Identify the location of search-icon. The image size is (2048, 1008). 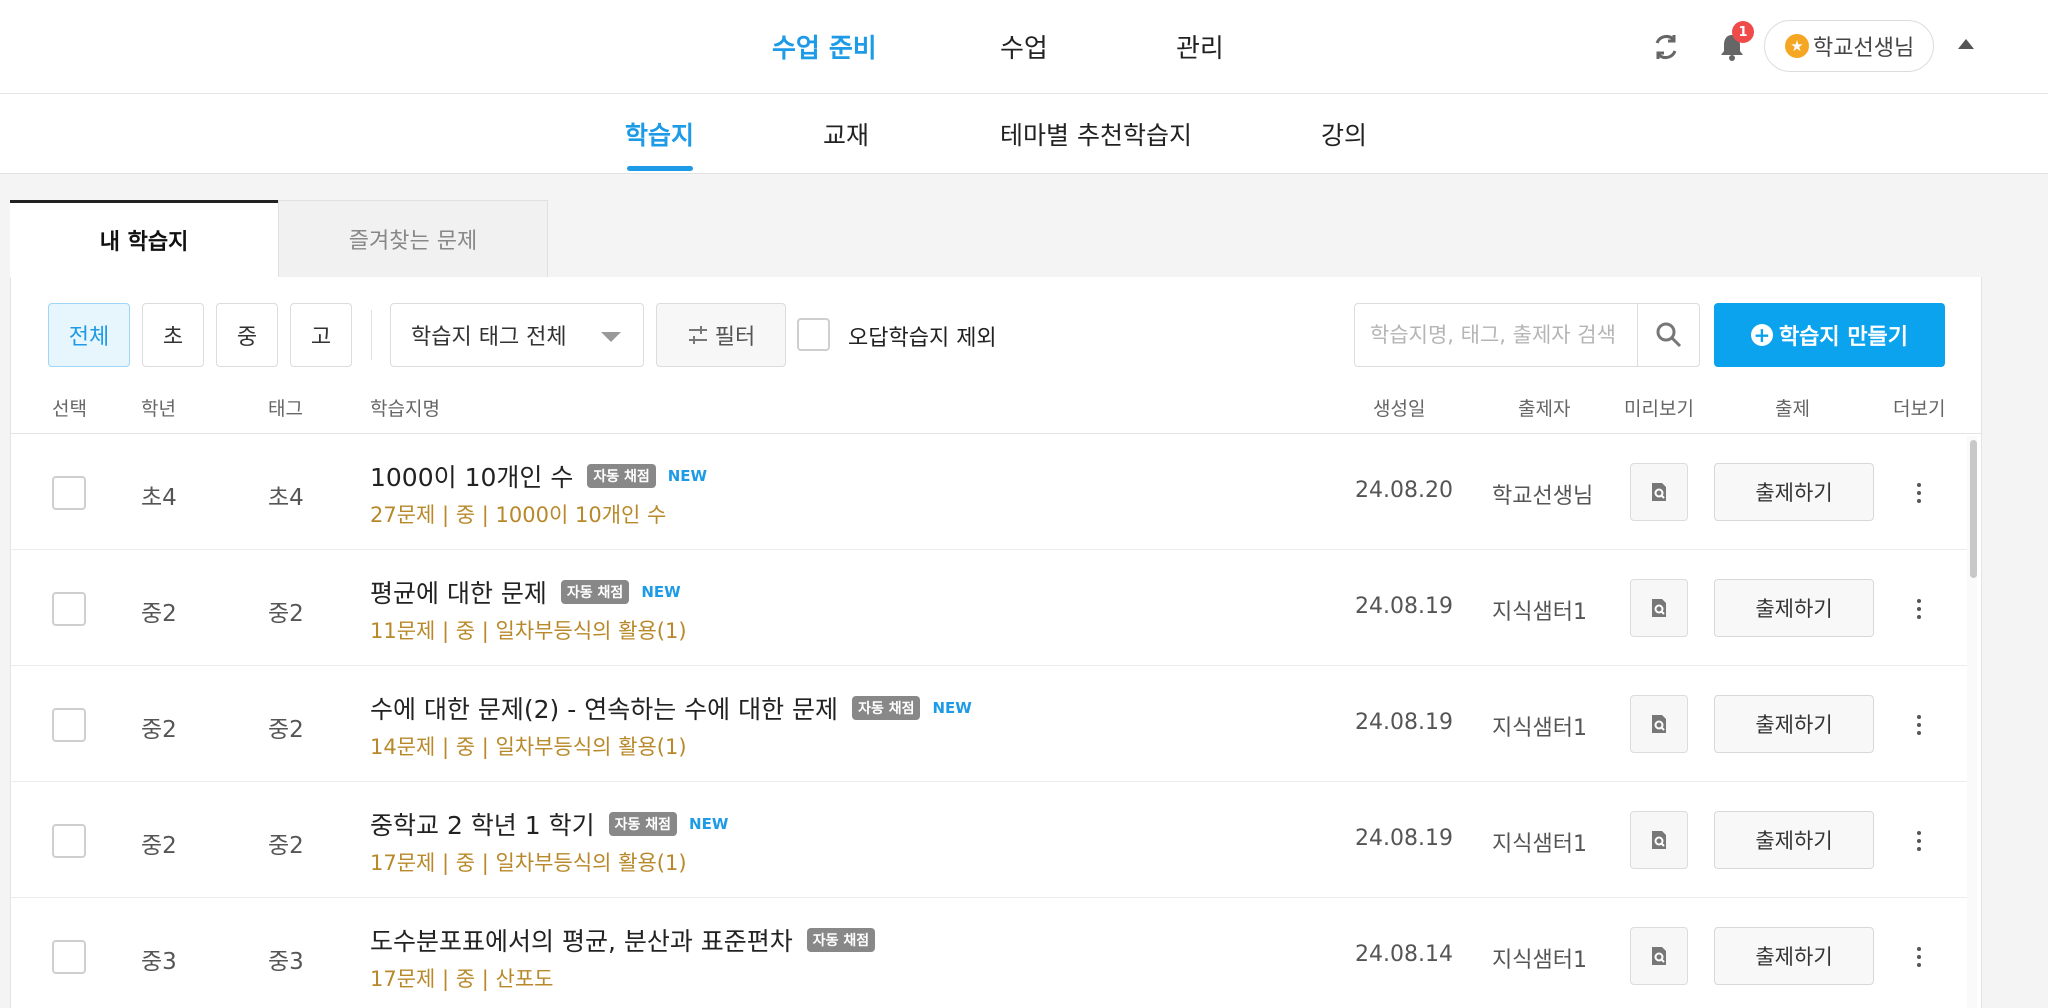
(1669, 335).